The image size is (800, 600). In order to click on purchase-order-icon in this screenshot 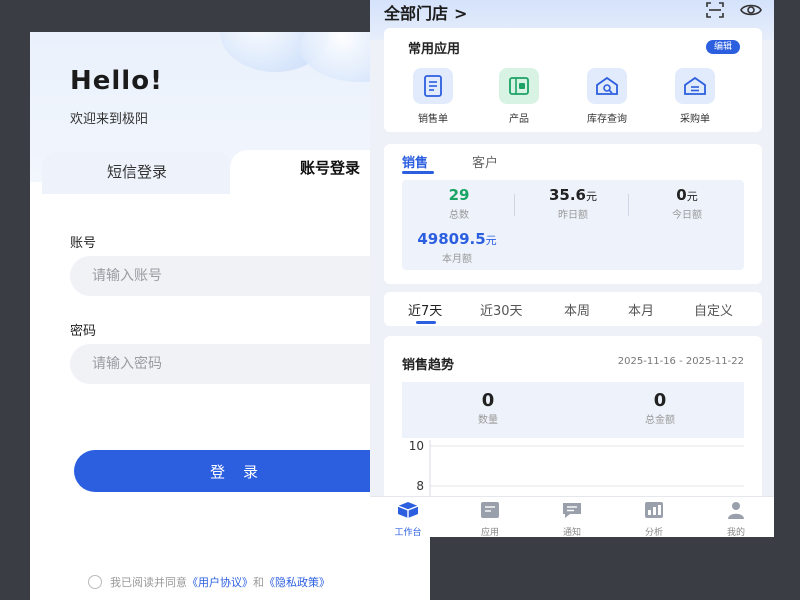, I will do `click(695, 86)`.